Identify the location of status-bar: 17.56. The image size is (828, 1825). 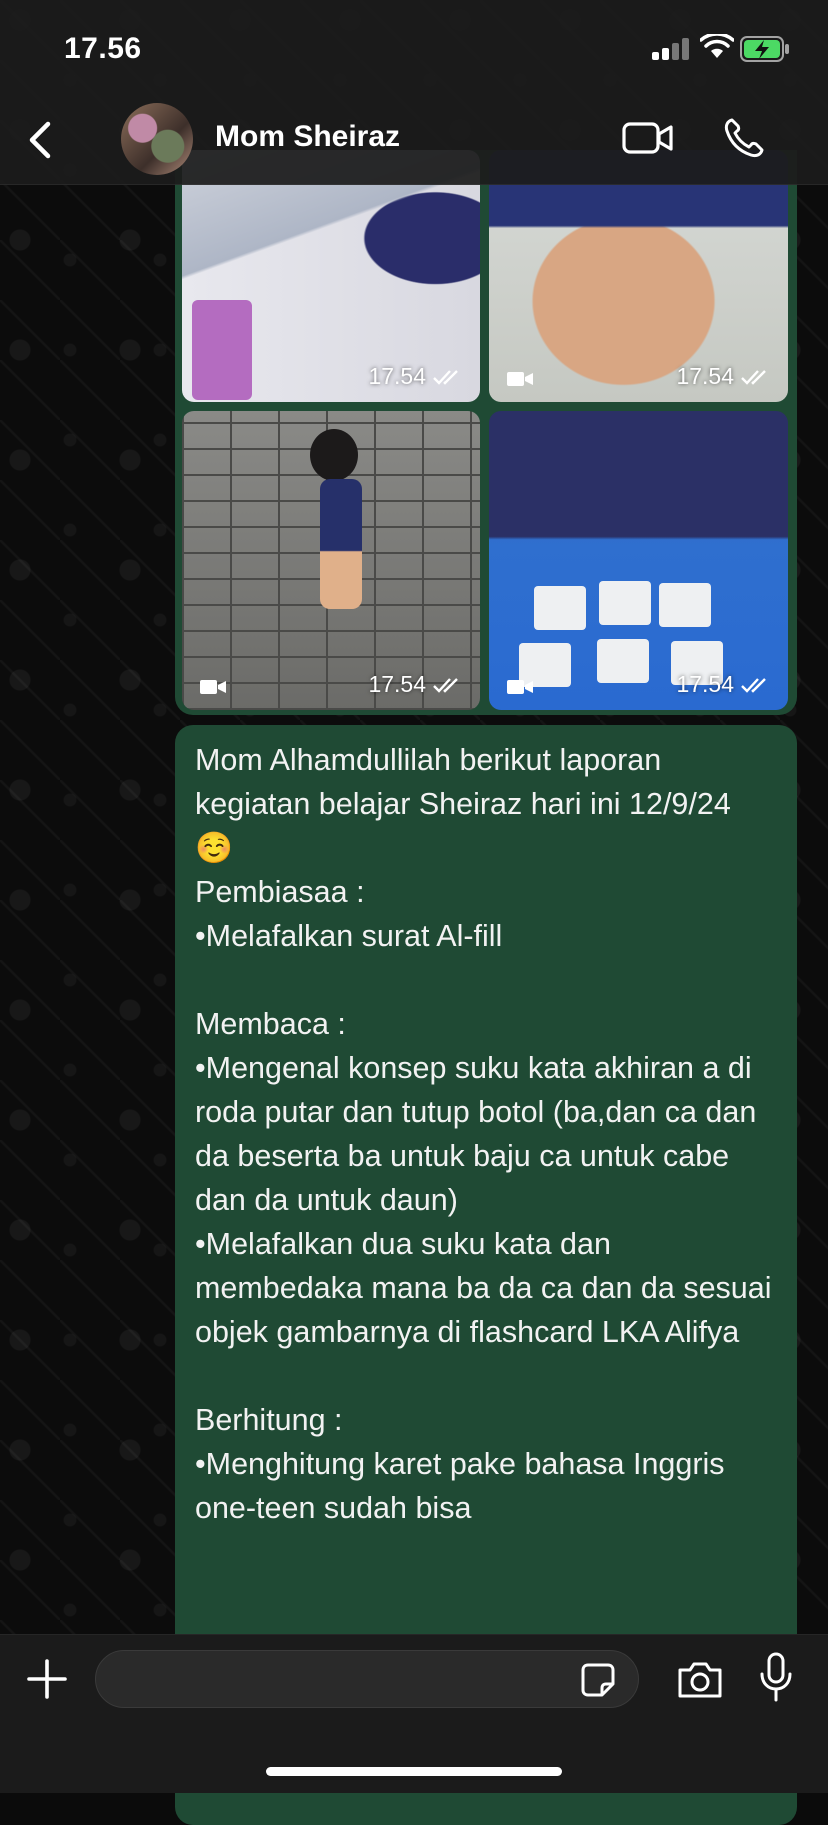
(414, 46).